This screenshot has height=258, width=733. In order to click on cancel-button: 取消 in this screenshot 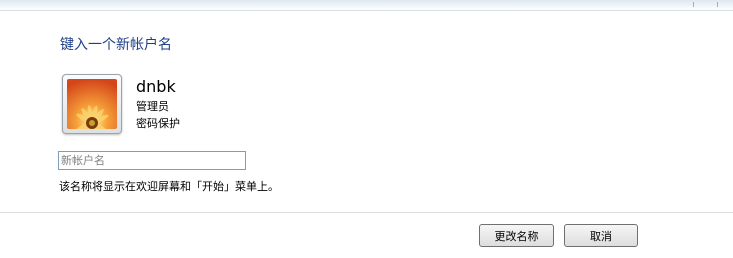, I will do `click(601, 235)`.